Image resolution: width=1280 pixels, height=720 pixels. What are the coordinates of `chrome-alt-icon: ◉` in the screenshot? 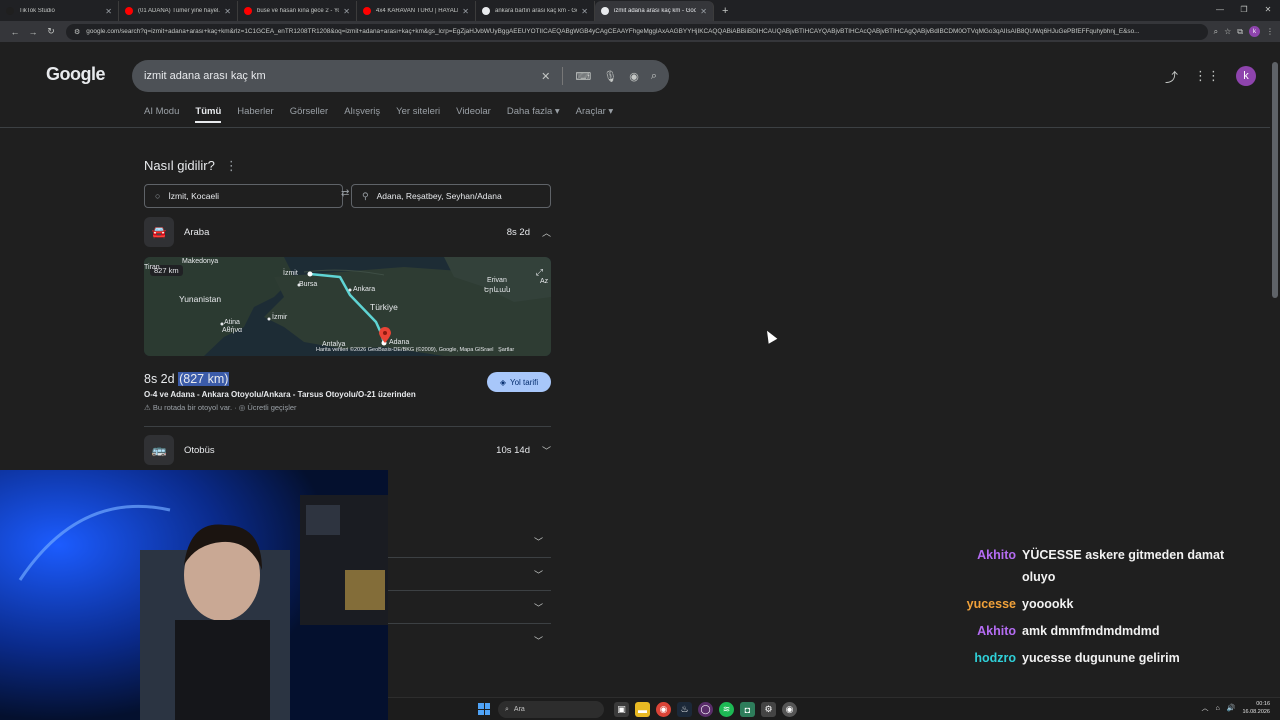 It's located at (789, 709).